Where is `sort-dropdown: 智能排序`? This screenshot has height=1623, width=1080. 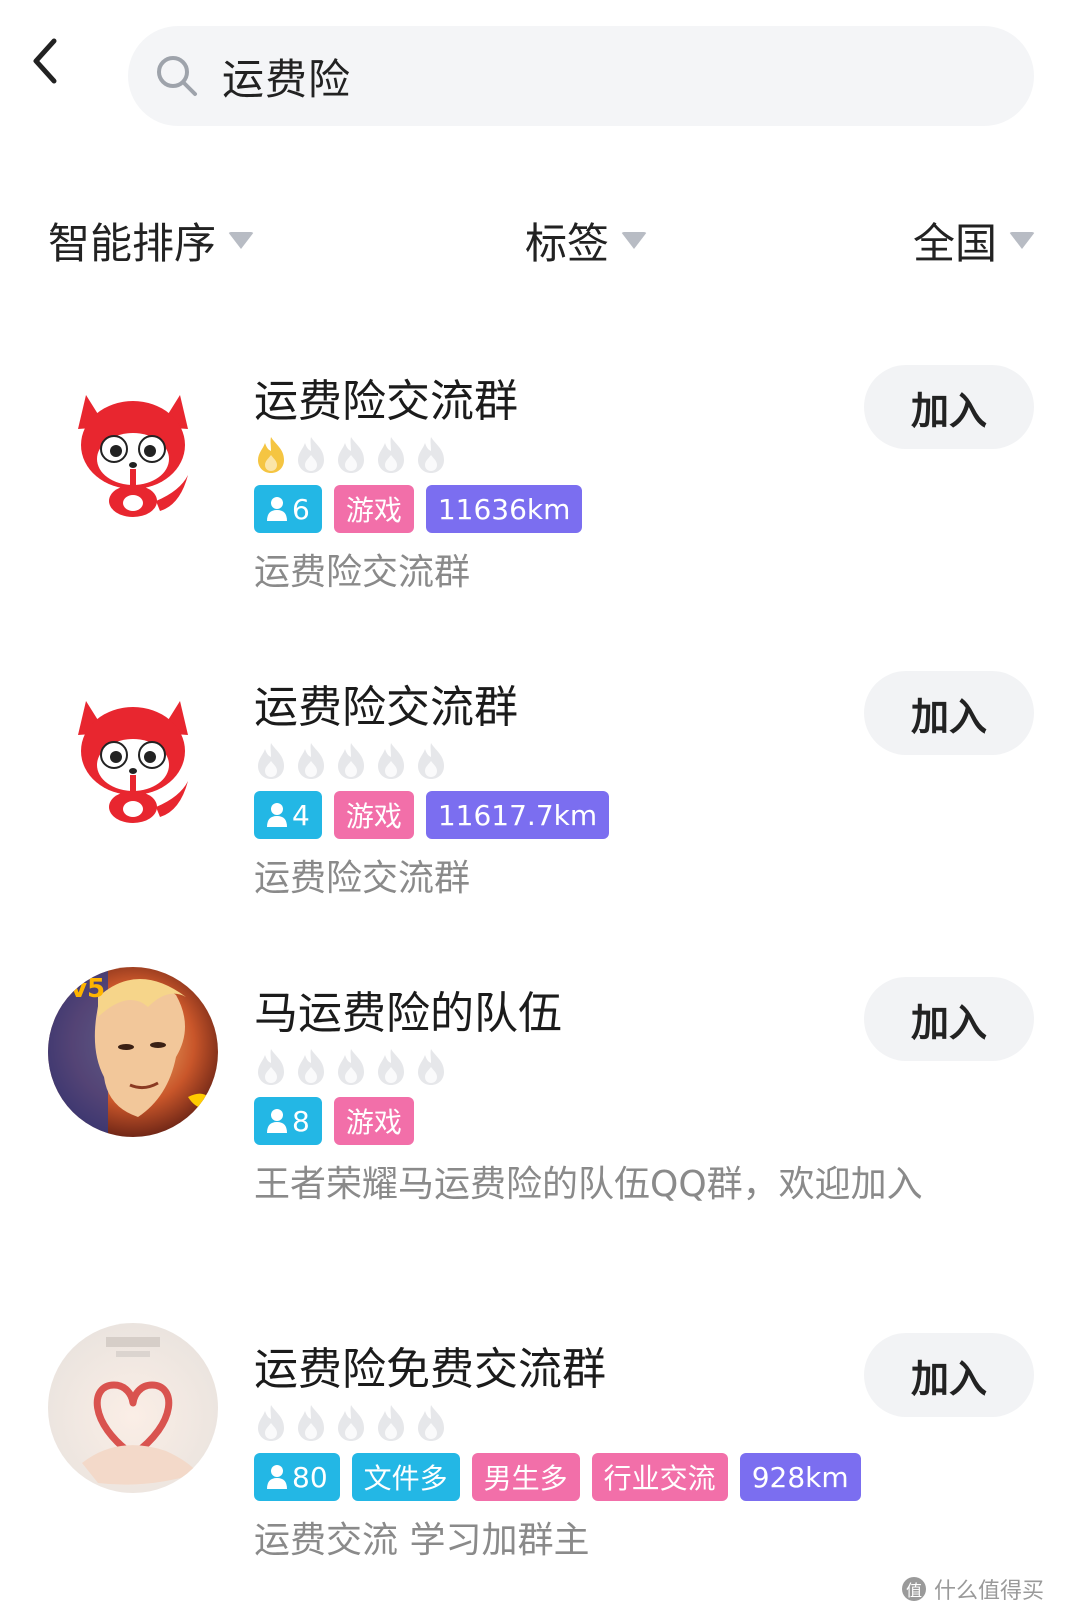
sort-dropdown: 智能排序 is located at coordinates (151, 240).